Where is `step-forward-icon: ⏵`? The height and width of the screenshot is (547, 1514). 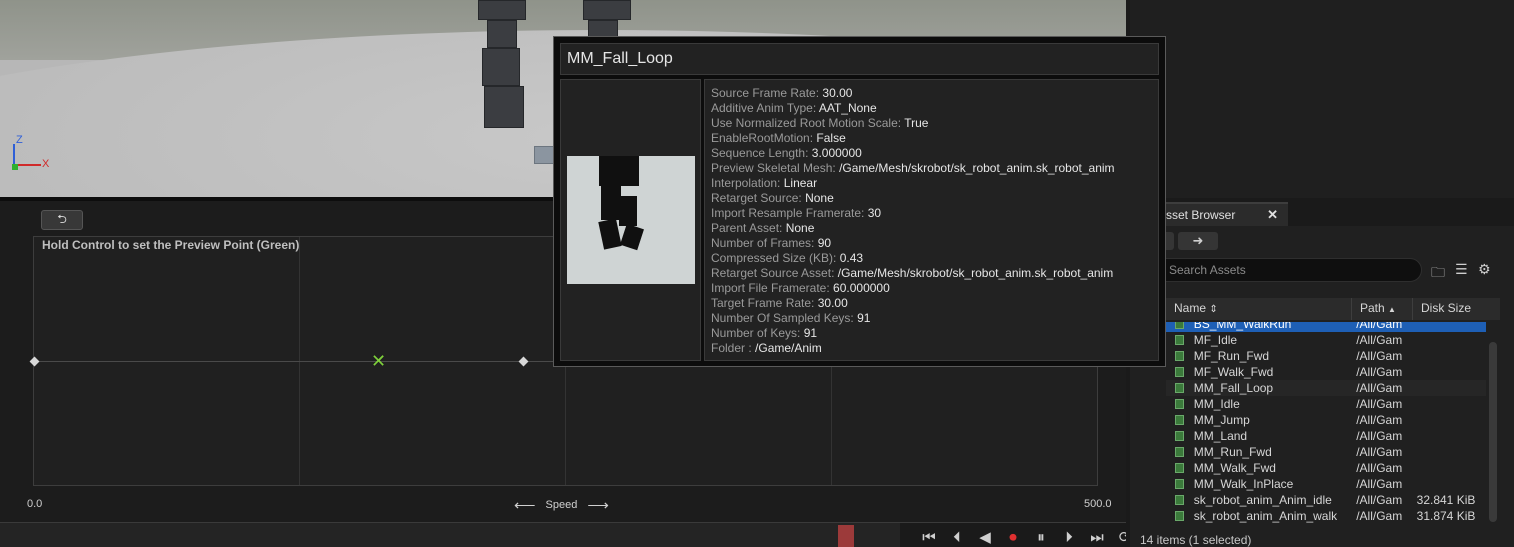
step-forward-icon: ⏵ is located at coordinates (1069, 537).